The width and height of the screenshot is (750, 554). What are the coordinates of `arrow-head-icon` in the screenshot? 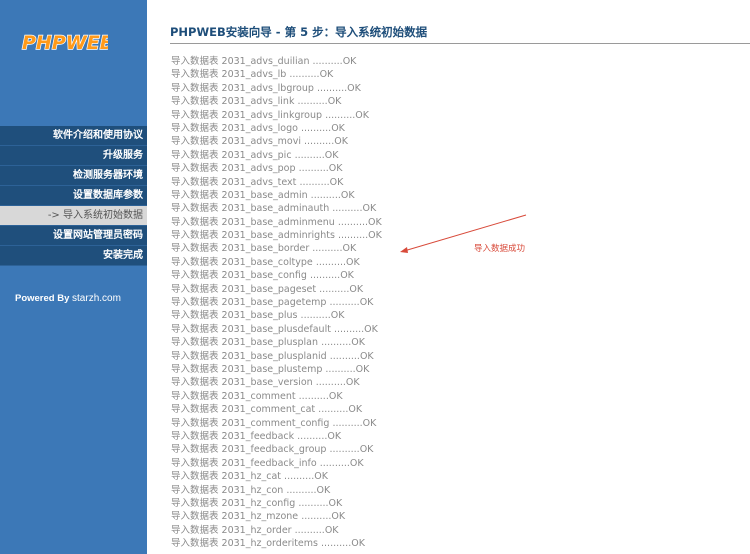 It's located at (404, 250).